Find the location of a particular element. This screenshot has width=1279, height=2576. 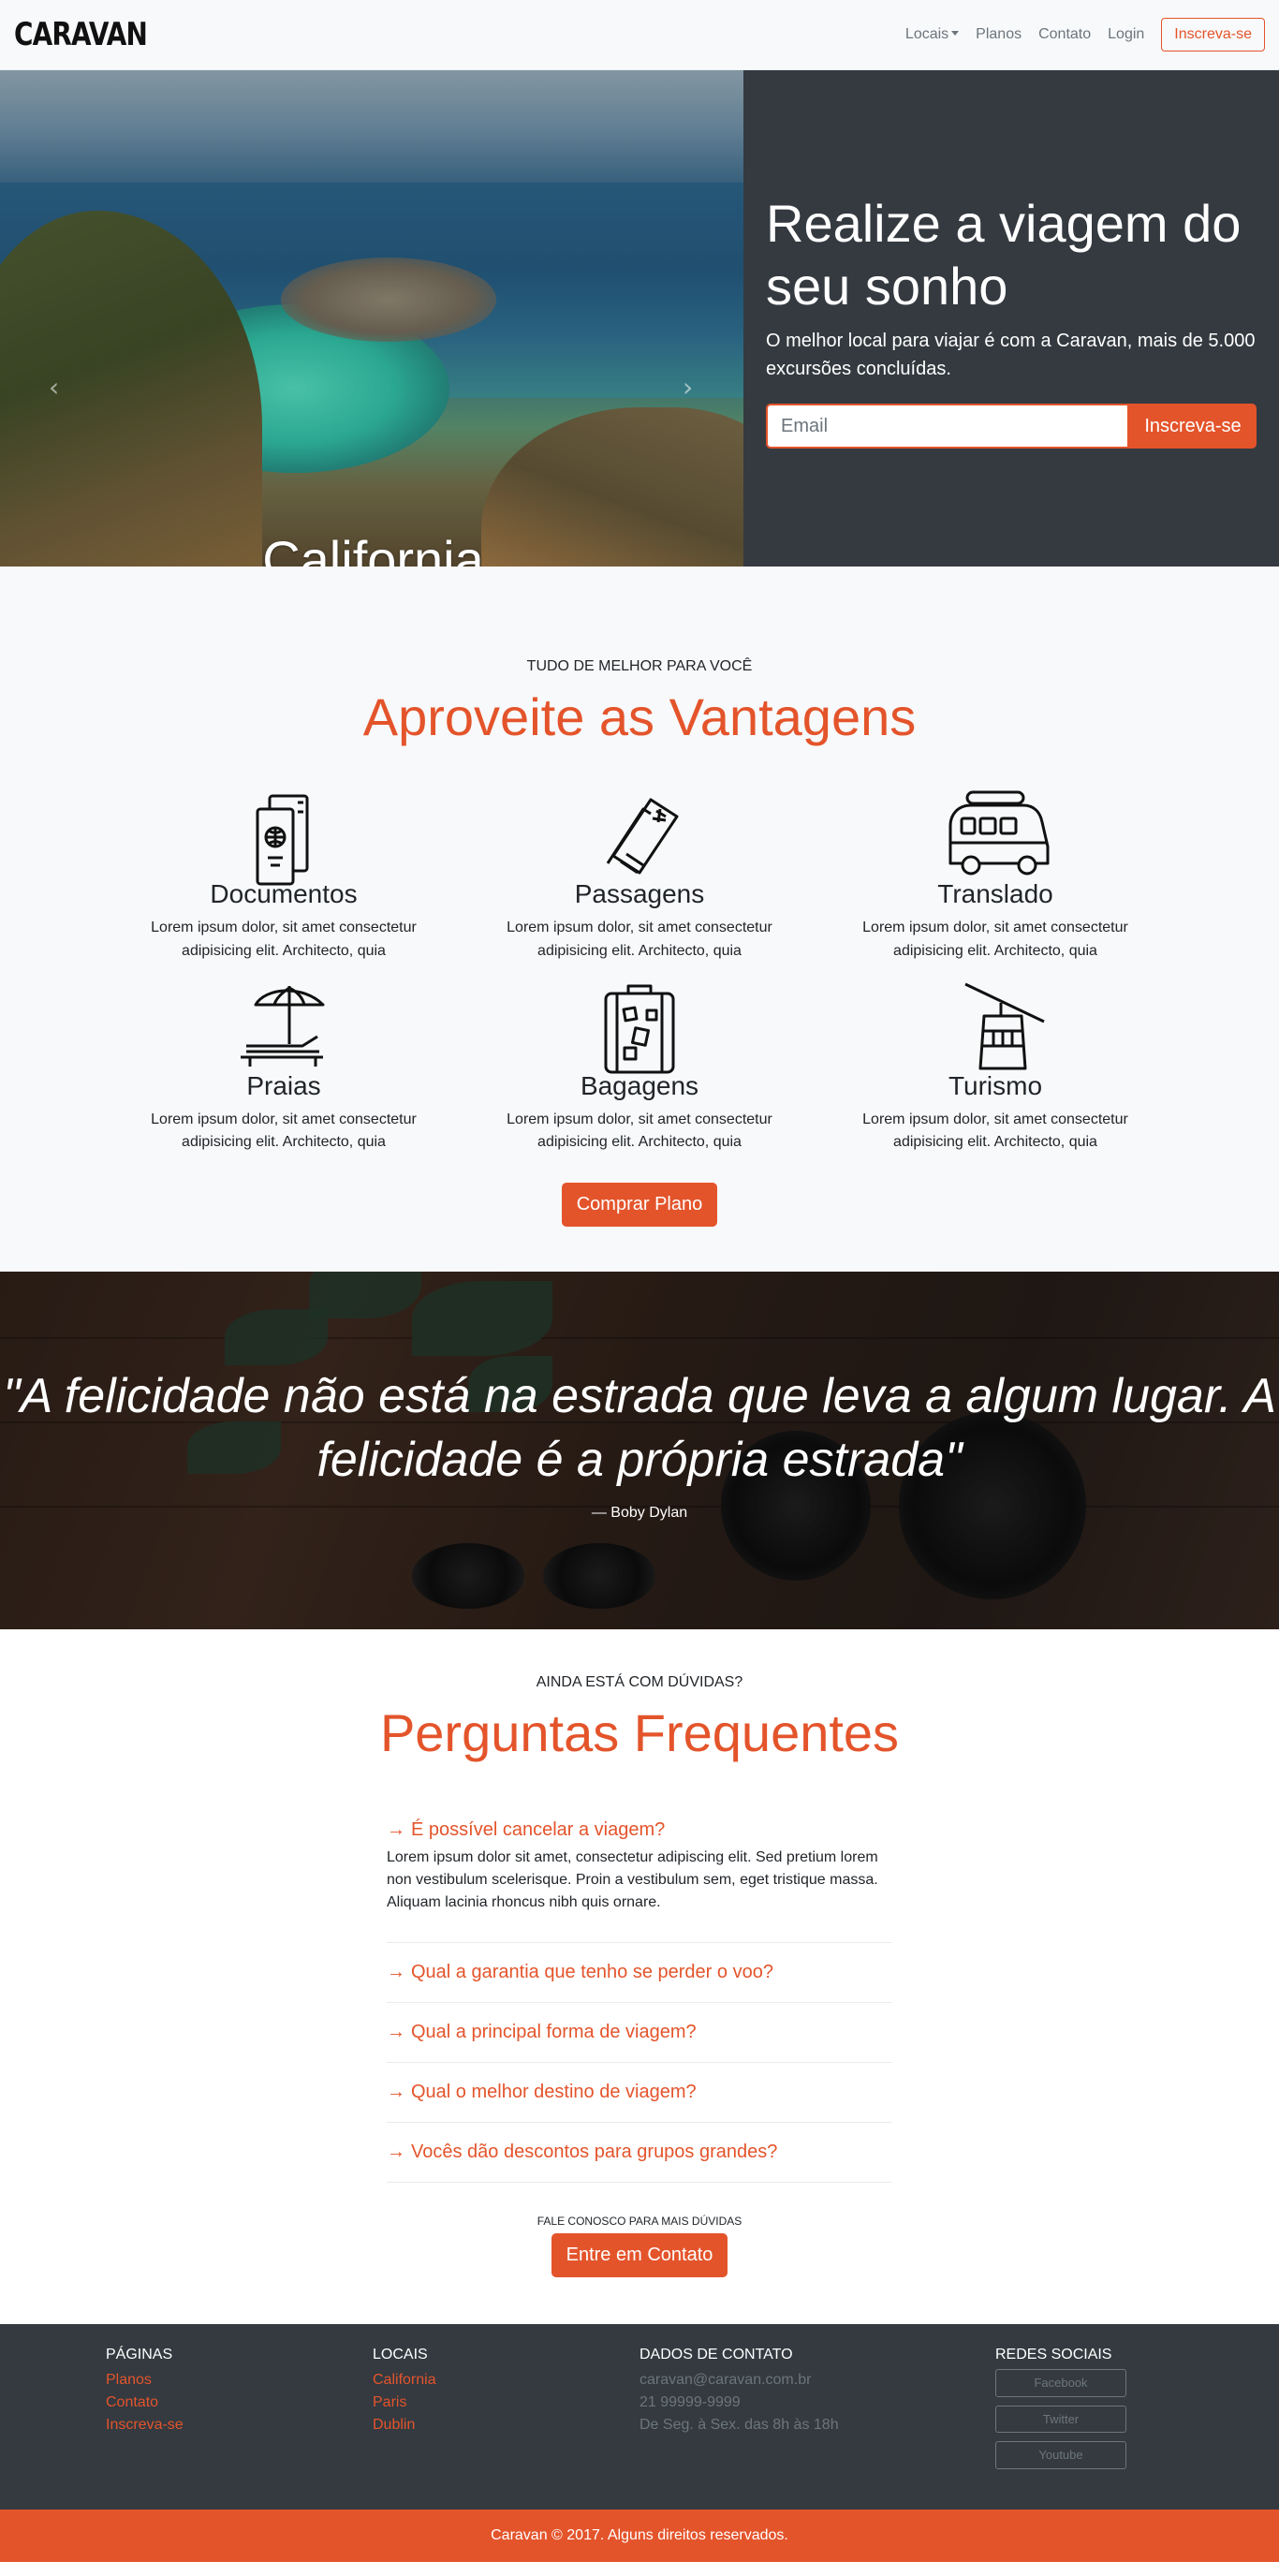

features-eyebrow: TUDO DE MELHOR PARA VOCÊ is located at coordinates (639, 666).